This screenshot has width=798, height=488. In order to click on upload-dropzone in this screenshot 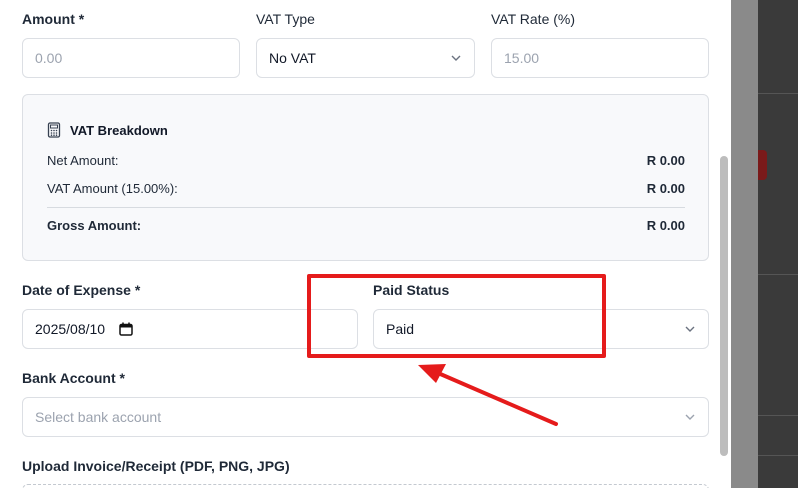, I will do `click(365, 486)`.